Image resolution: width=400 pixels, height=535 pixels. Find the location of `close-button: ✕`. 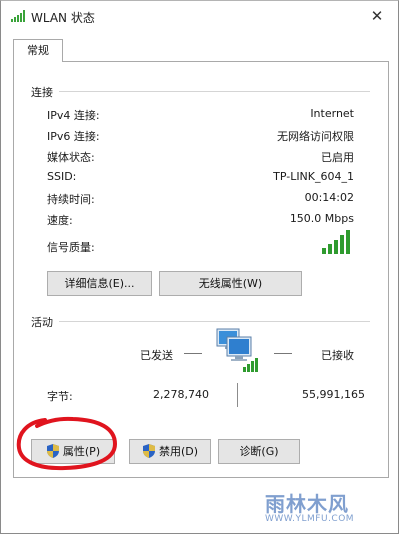

close-button: ✕ is located at coordinates (377, 16).